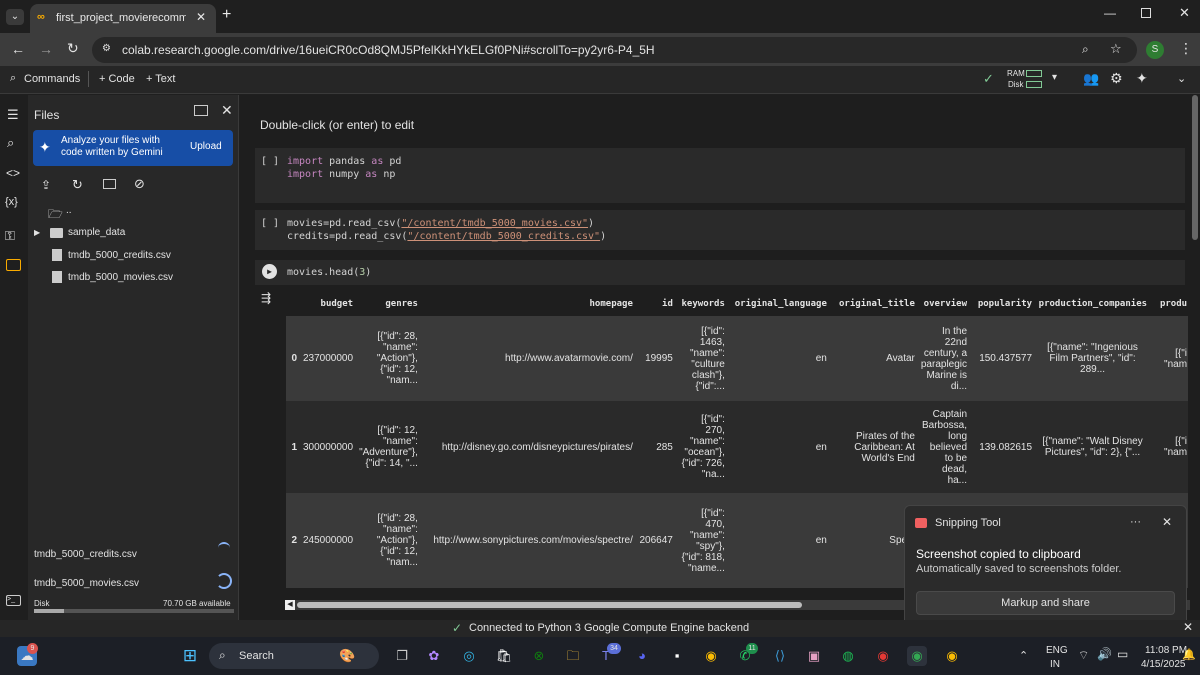 The width and height of the screenshot is (1200, 675). Describe the element at coordinates (11, 202) in the screenshot. I see `variables-icon: {x}` at that location.